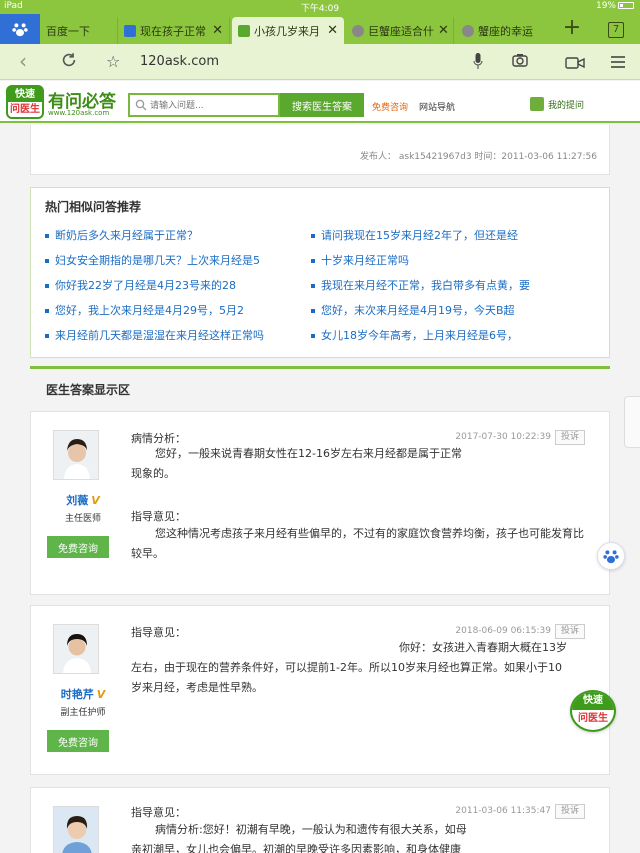  Describe the element at coordinates (213, 106) in the screenshot. I see `site-search-input` at that location.